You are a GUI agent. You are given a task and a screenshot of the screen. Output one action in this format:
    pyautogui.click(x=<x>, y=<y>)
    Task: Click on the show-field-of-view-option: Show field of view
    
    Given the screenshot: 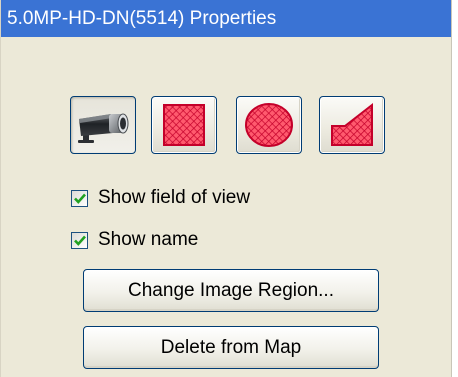 What is the action you would take?
    pyautogui.click(x=161, y=197)
    